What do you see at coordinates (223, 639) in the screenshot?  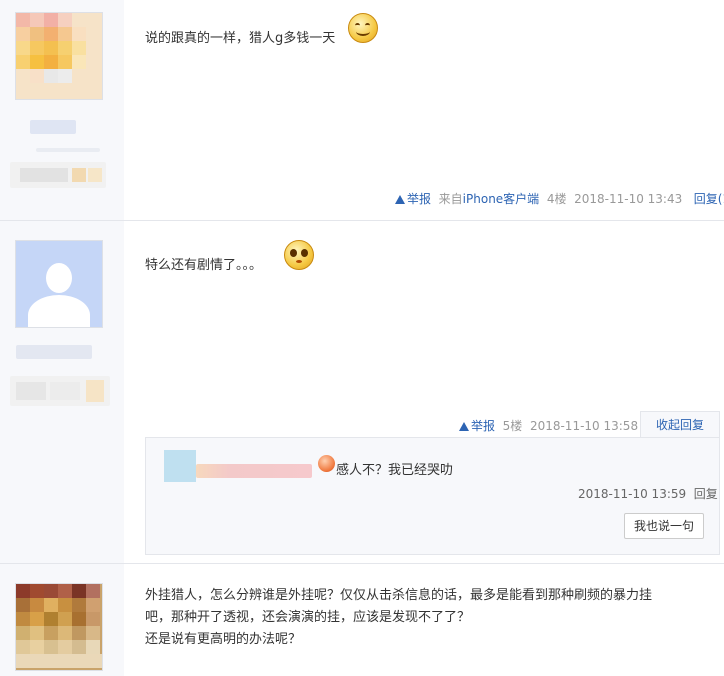 I see `post-text-line: 还是说有更高明的办法呢？` at bounding box center [223, 639].